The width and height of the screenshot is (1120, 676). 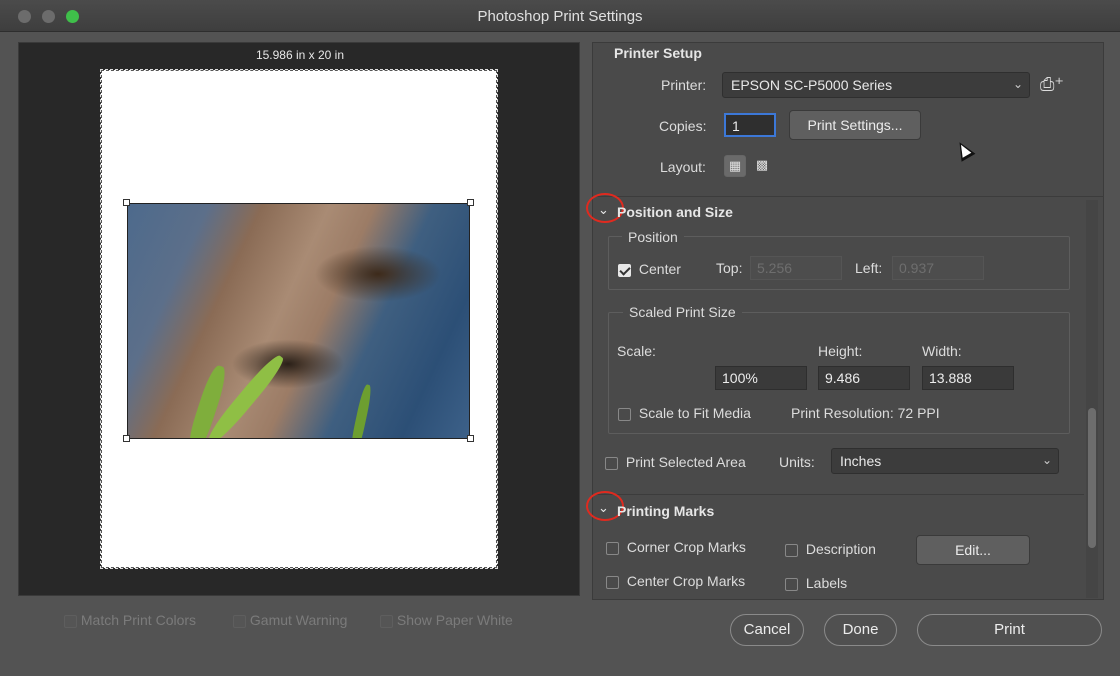 I want to click on landscape-layout-icon: ▩, so click(x=762, y=166).